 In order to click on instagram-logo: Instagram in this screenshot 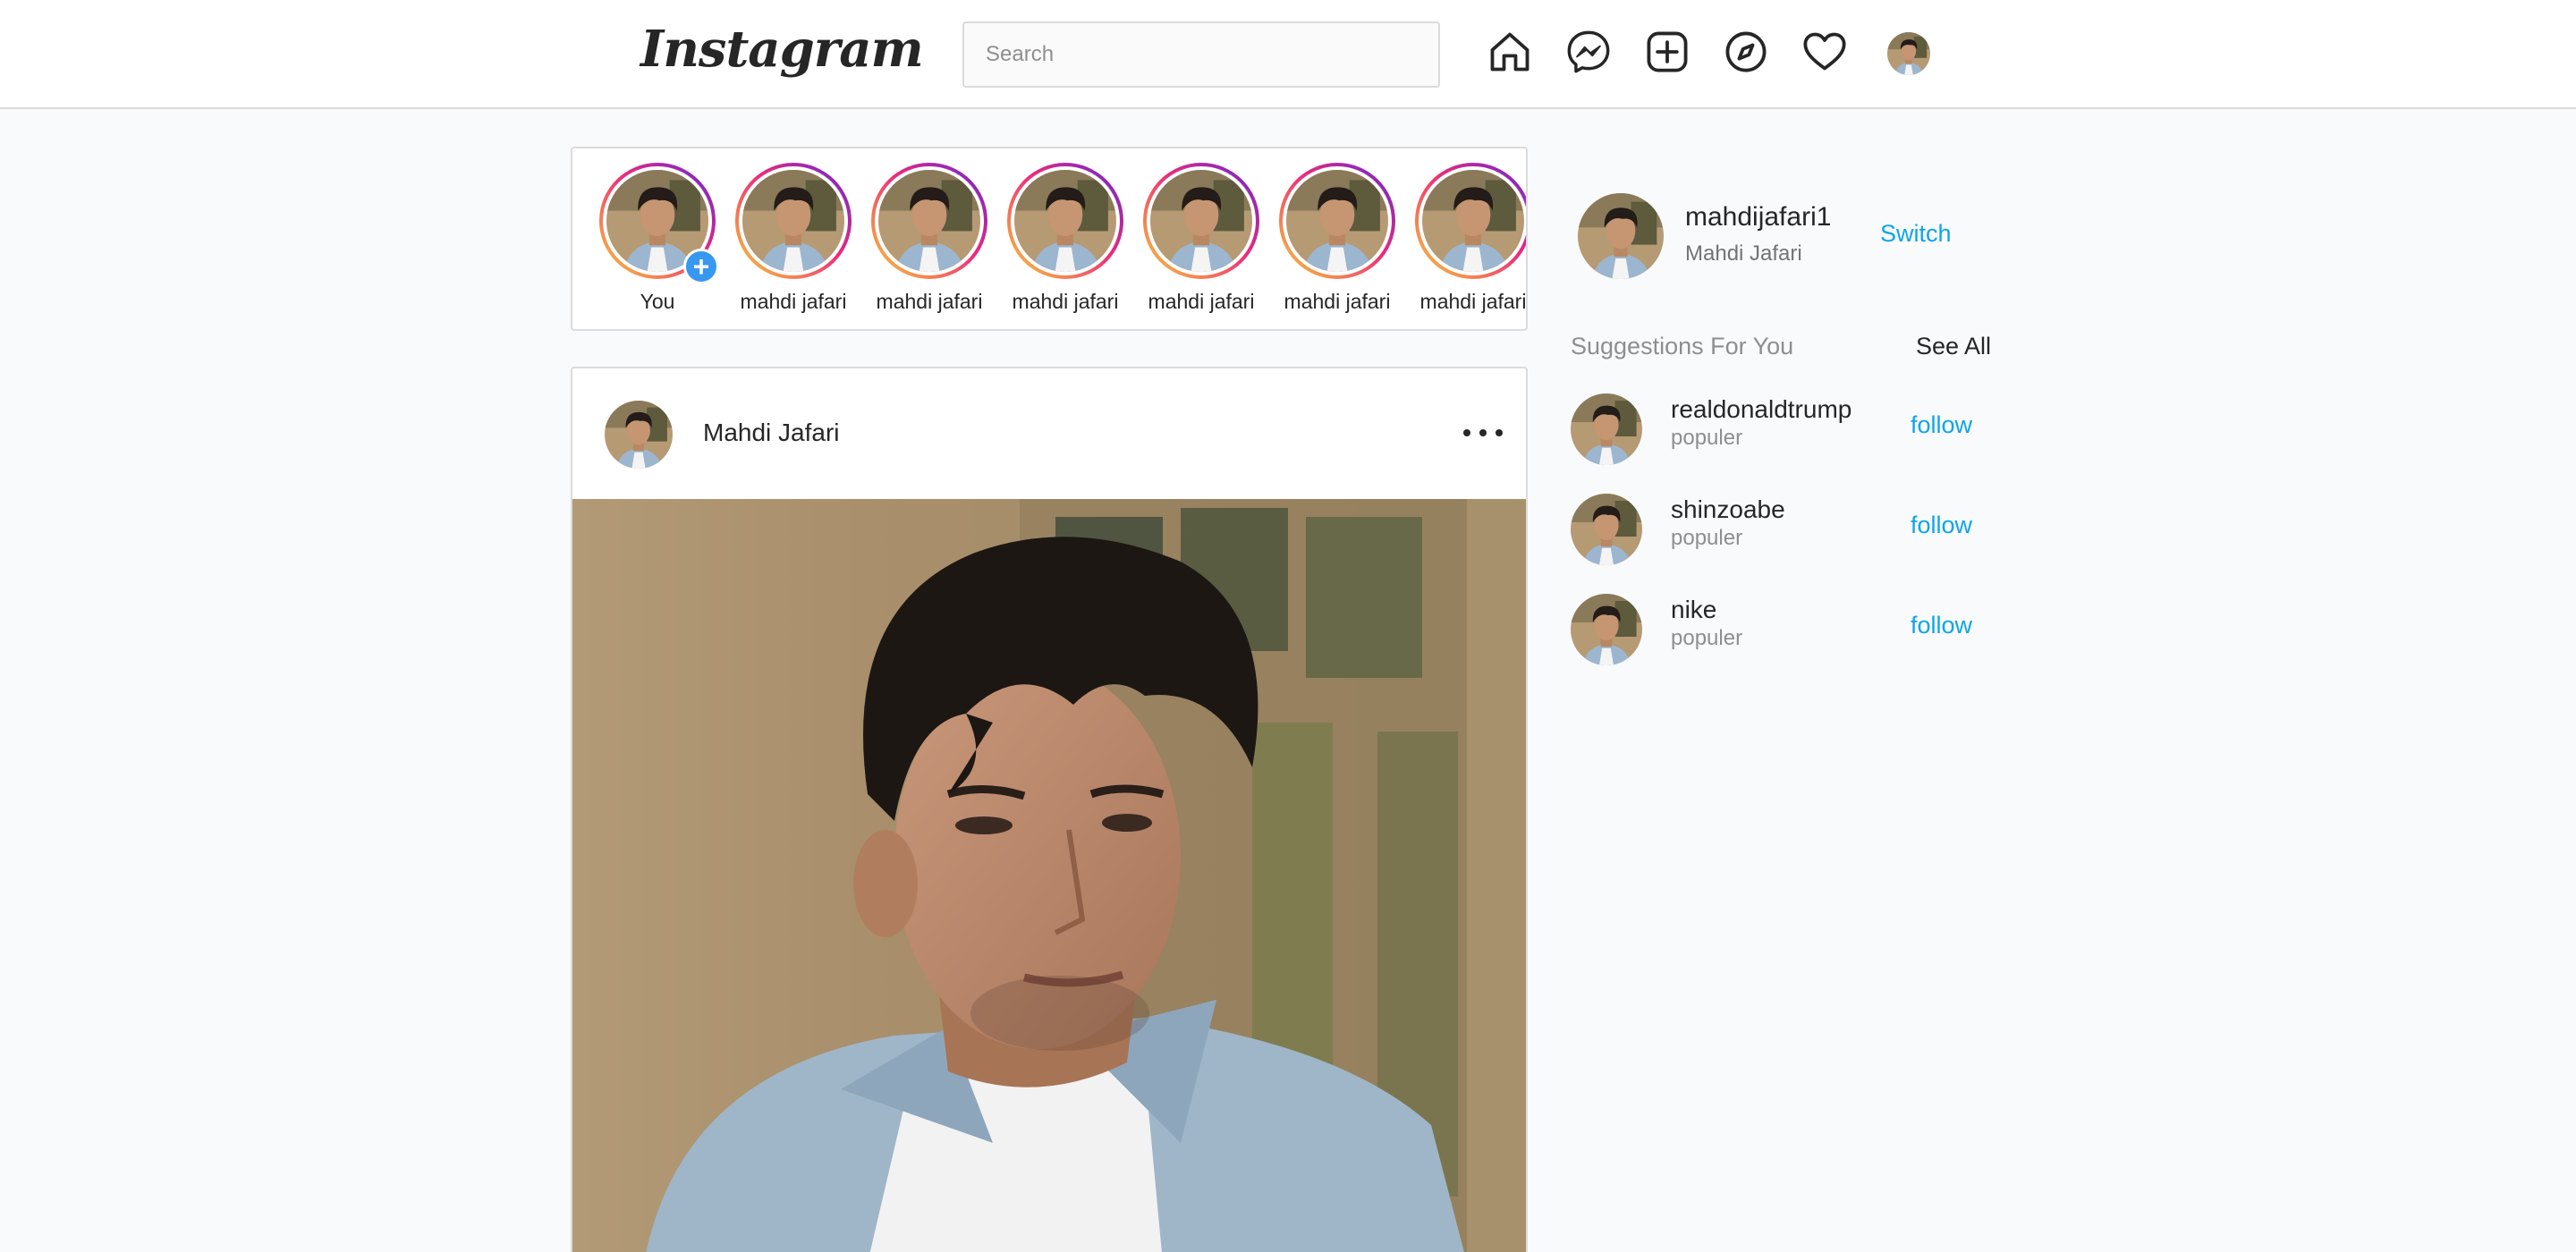, I will do `click(782, 49)`.